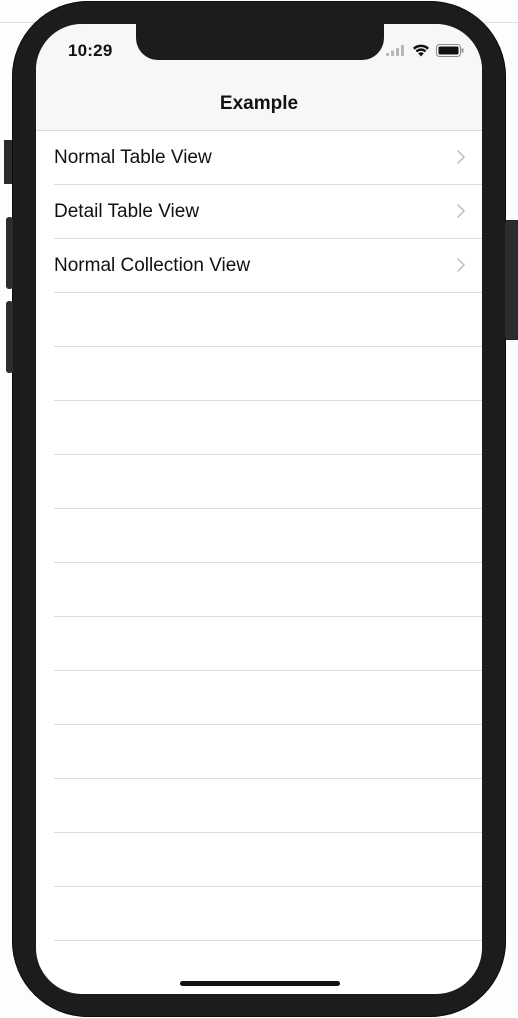 This screenshot has height=1018, width=518. What do you see at coordinates (421, 50) in the screenshot?
I see `wifi-icon` at bounding box center [421, 50].